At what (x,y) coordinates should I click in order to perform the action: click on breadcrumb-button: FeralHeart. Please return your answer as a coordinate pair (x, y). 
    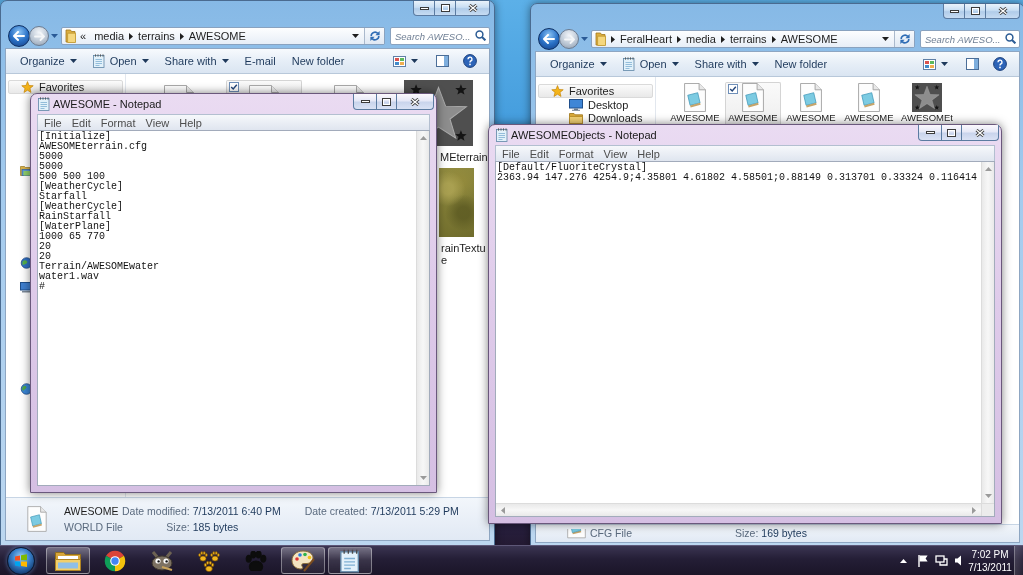
    Looking at the image, I should click on (646, 39).